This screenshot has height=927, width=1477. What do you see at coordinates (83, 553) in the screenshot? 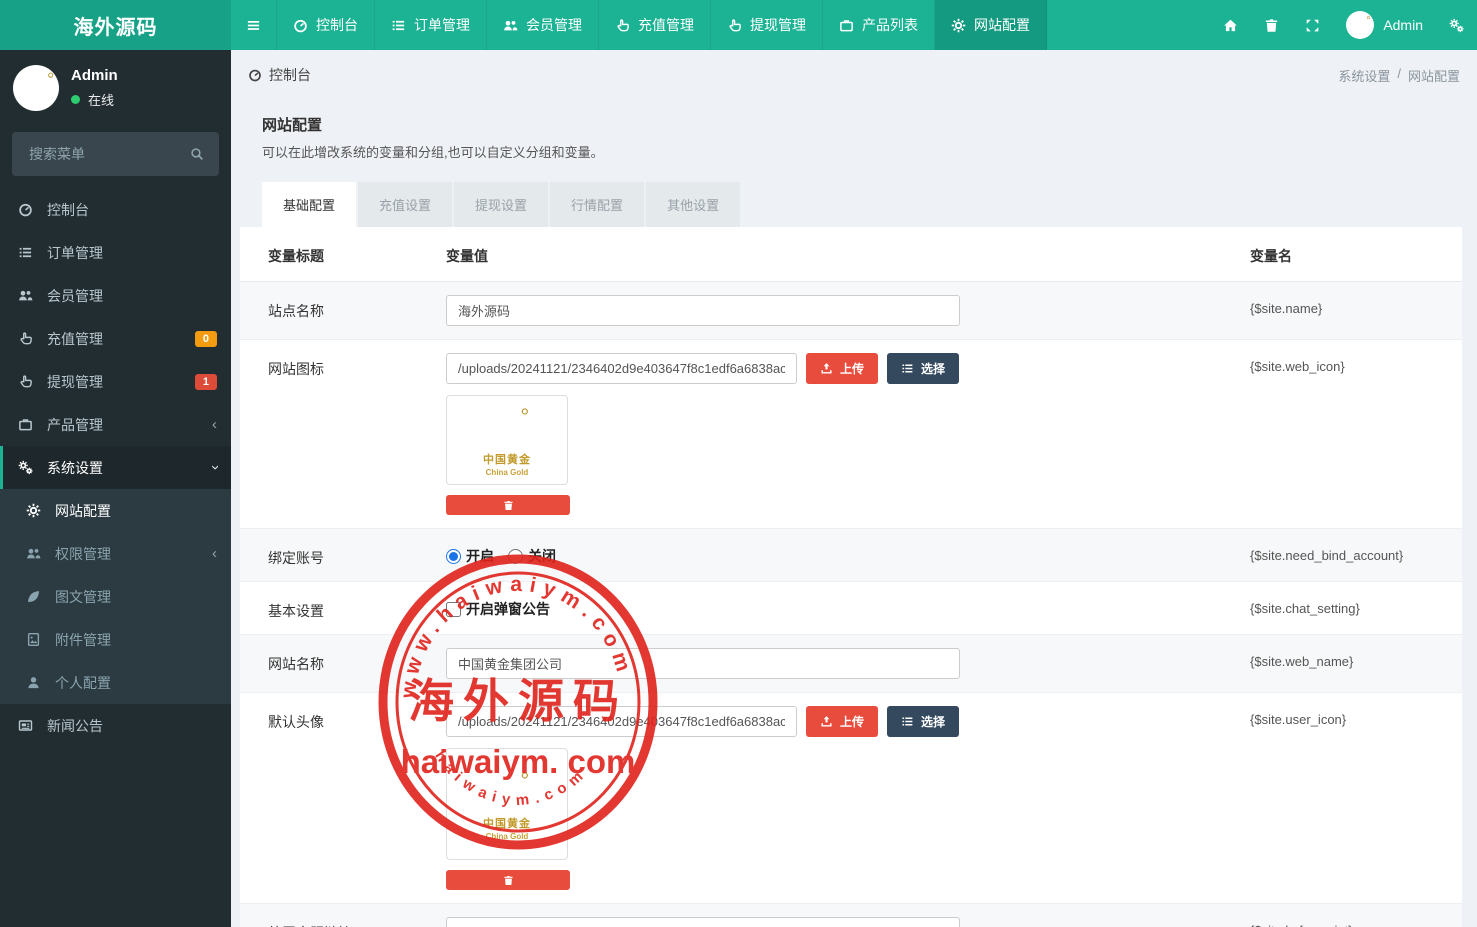
I see `sidebar-item-label: 权限管理` at bounding box center [83, 553].